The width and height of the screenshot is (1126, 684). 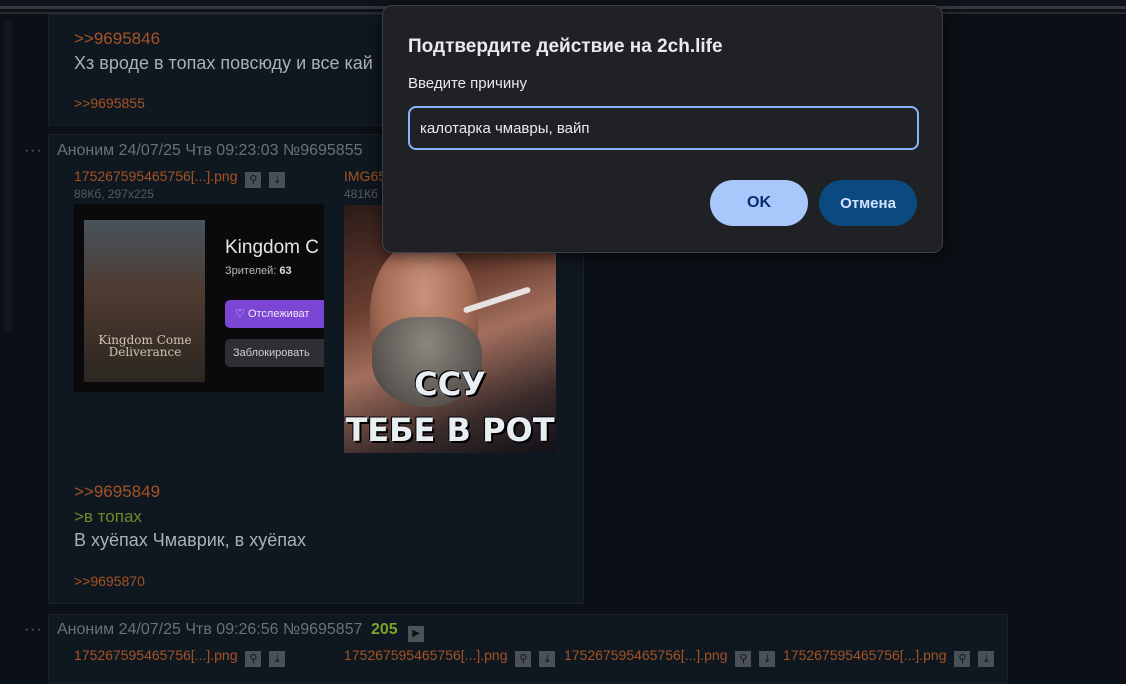 What do you see at coordinates (416, 634) in the screenshot?
I see `play-icon: ▶` at bounding box center [416, 634].